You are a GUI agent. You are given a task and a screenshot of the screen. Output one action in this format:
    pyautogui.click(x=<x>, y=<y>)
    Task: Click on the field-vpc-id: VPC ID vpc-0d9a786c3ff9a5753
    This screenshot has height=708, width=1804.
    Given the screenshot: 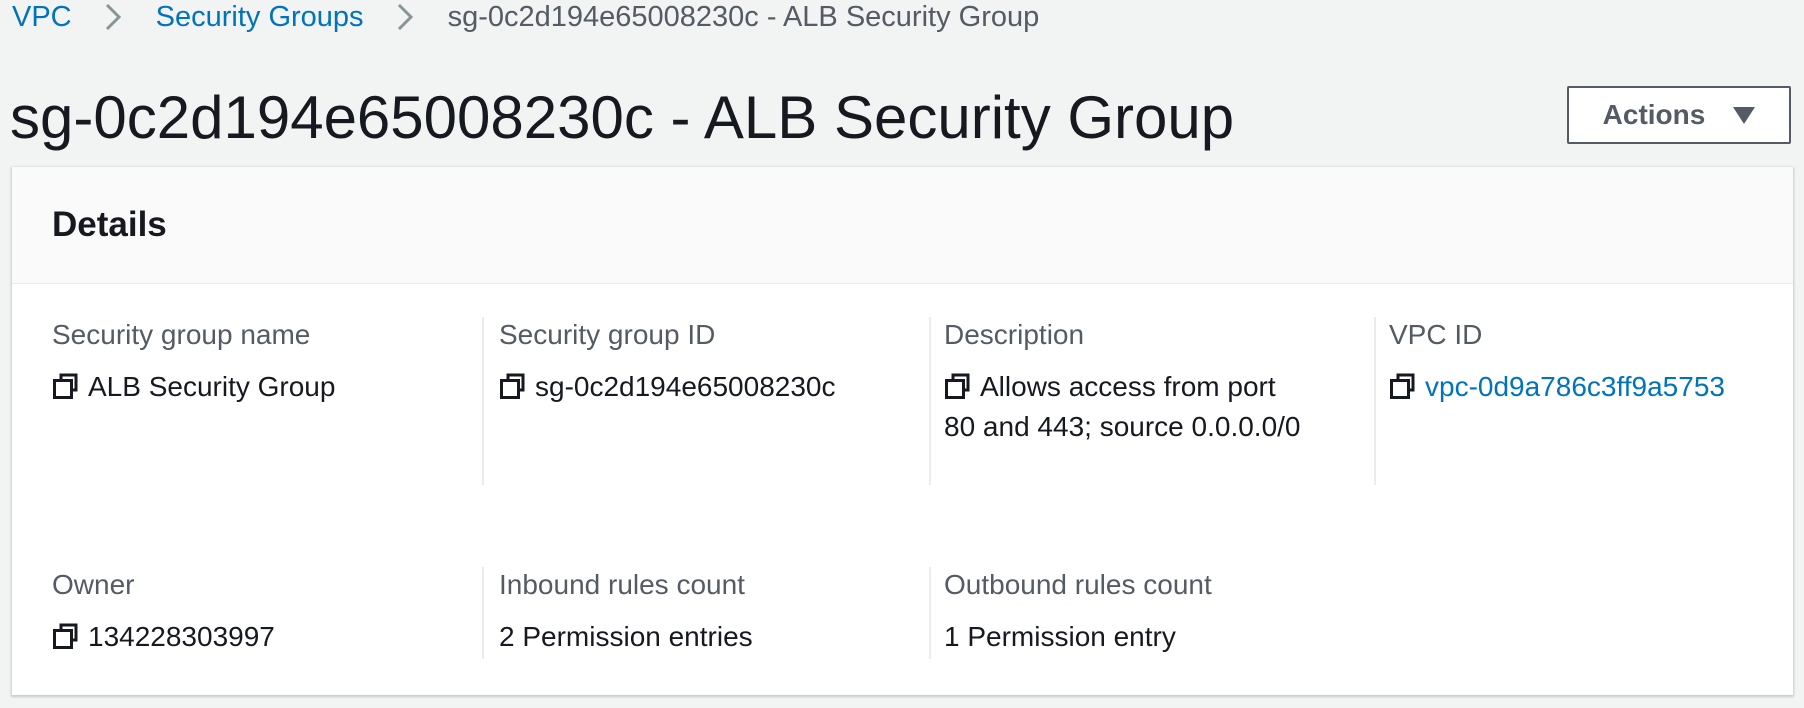 What is the action you would take?
    pyautogui.click(x=1584, y=401)
    